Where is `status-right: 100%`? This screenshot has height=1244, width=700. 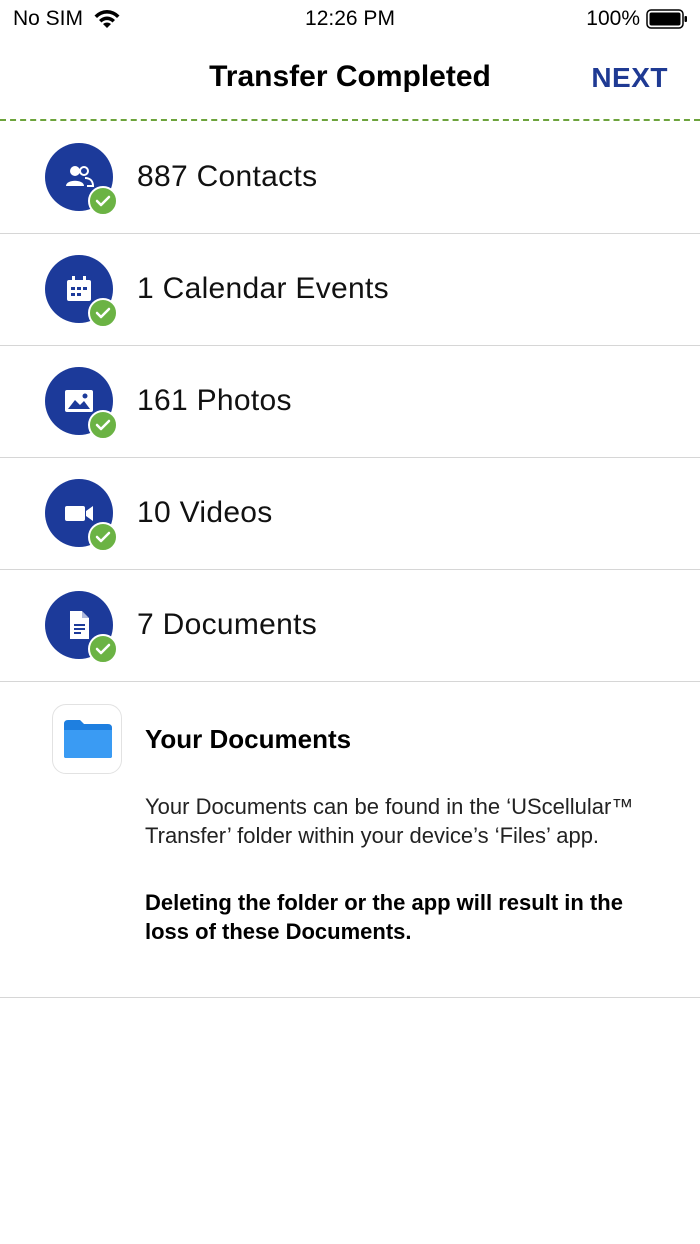
status-right: 100% is located at coordinates (637, 19).